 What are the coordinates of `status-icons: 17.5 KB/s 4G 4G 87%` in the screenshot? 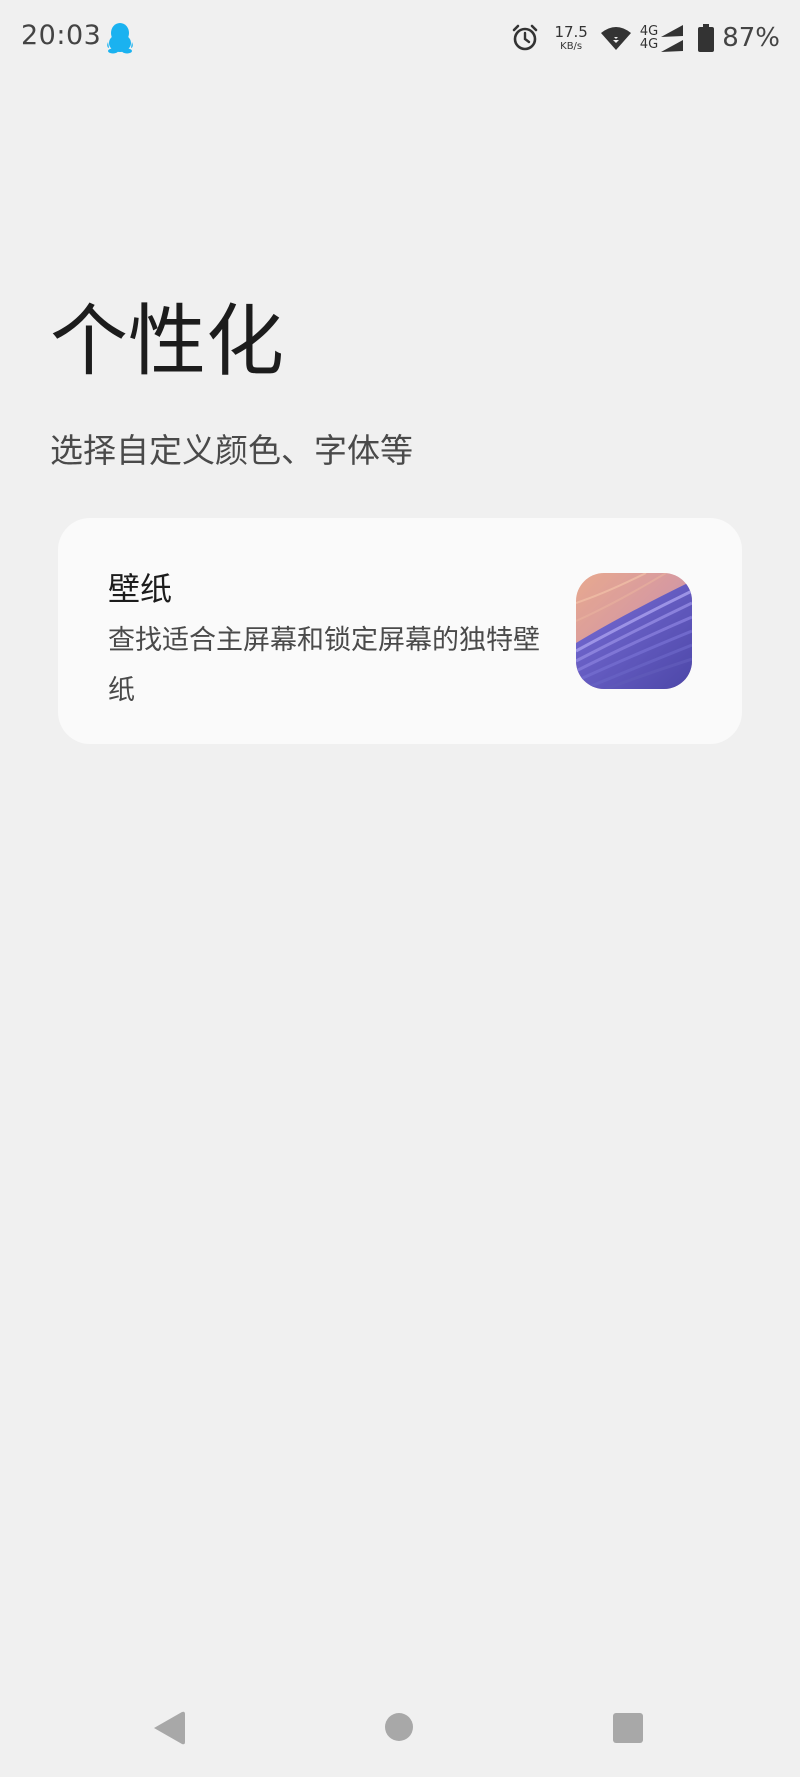 It's located at (645, 38).